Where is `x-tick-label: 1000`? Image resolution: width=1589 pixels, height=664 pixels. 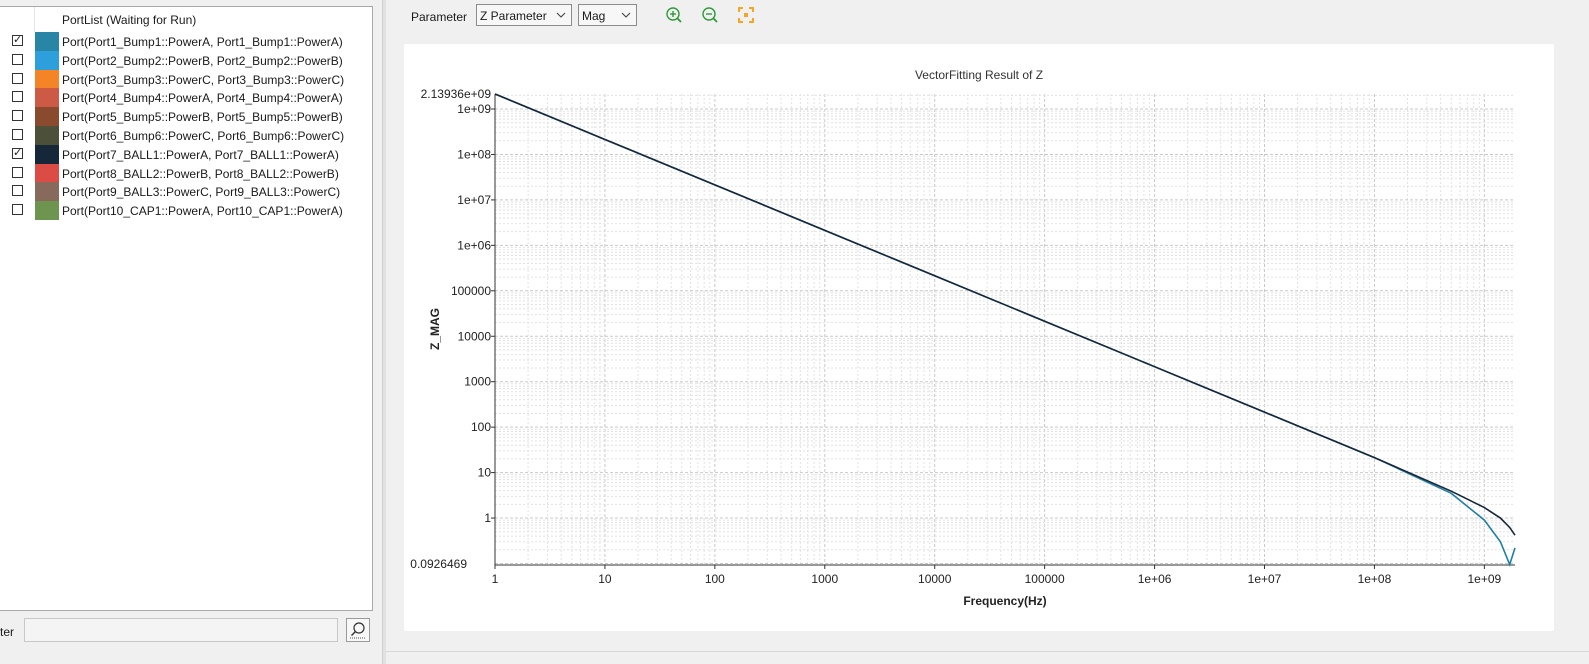 x-tick-label: 1000 is located at coordinates (824, 579).